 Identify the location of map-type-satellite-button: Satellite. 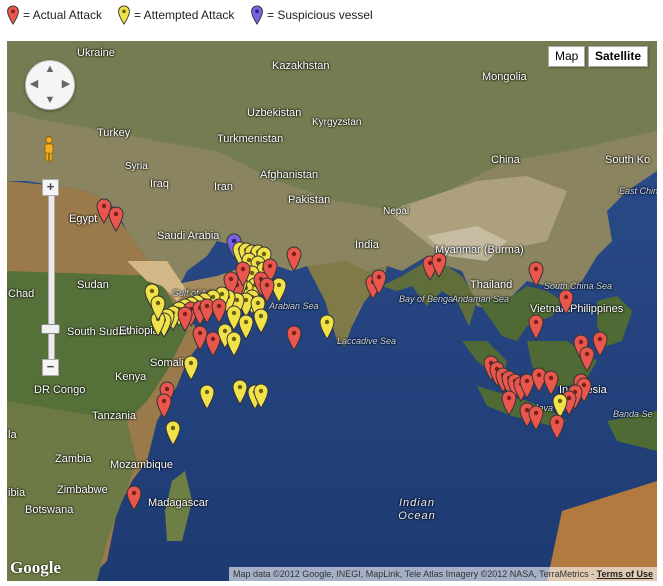
(618, 56).